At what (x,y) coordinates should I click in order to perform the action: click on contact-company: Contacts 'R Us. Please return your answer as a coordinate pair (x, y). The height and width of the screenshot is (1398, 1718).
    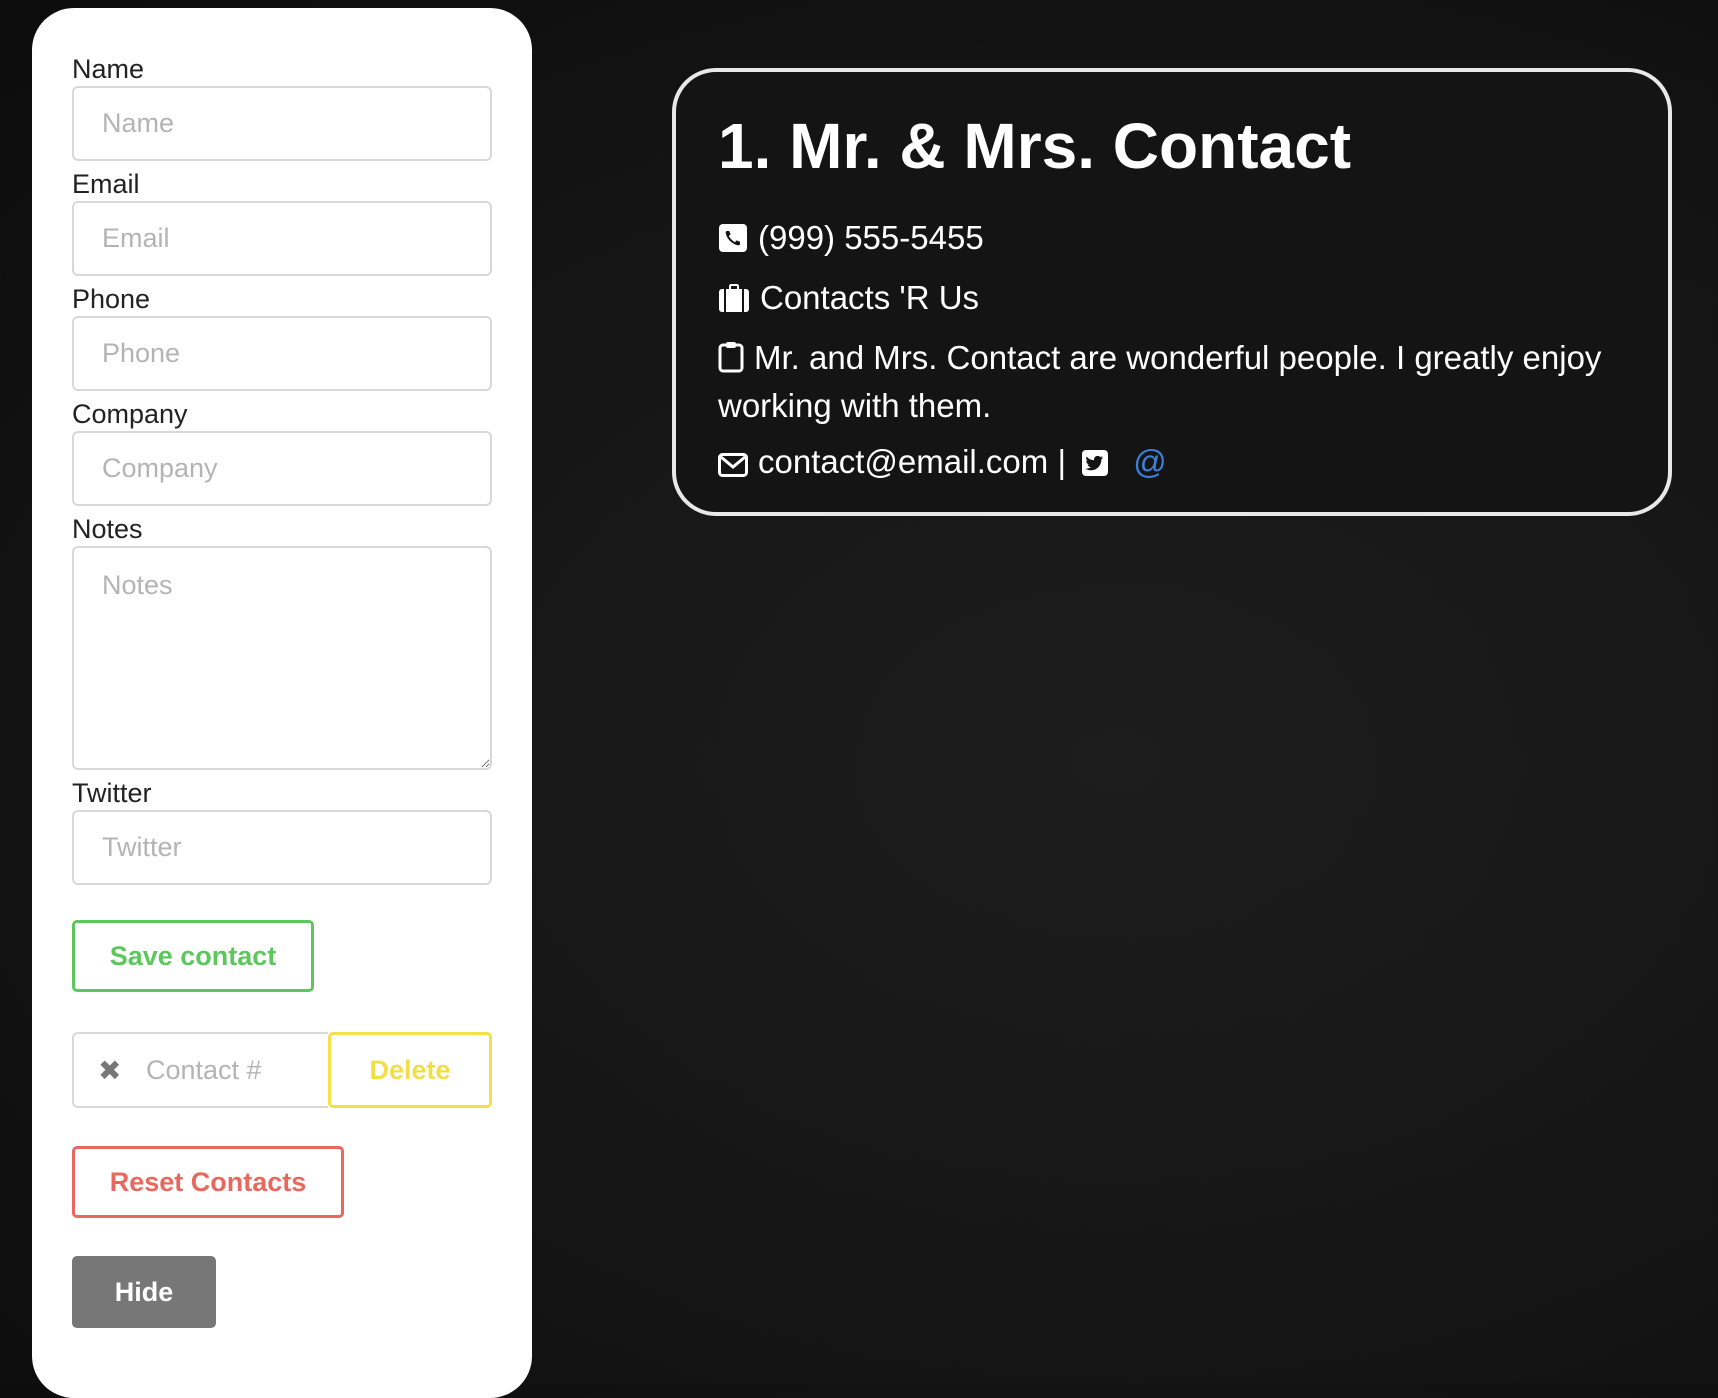
    Looking at the image, I should click on (870, 297).